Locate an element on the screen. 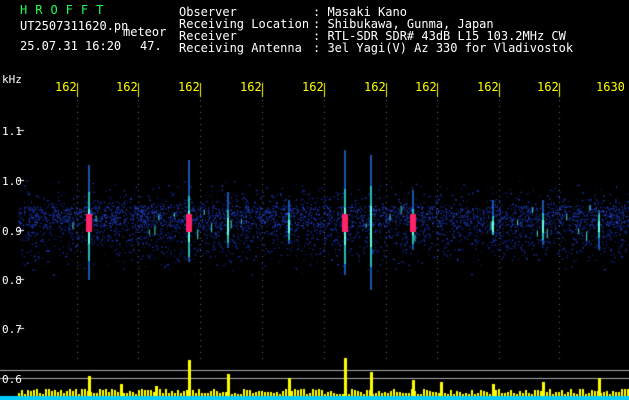  unit-label: kHz is located at coordinates (12, 79).